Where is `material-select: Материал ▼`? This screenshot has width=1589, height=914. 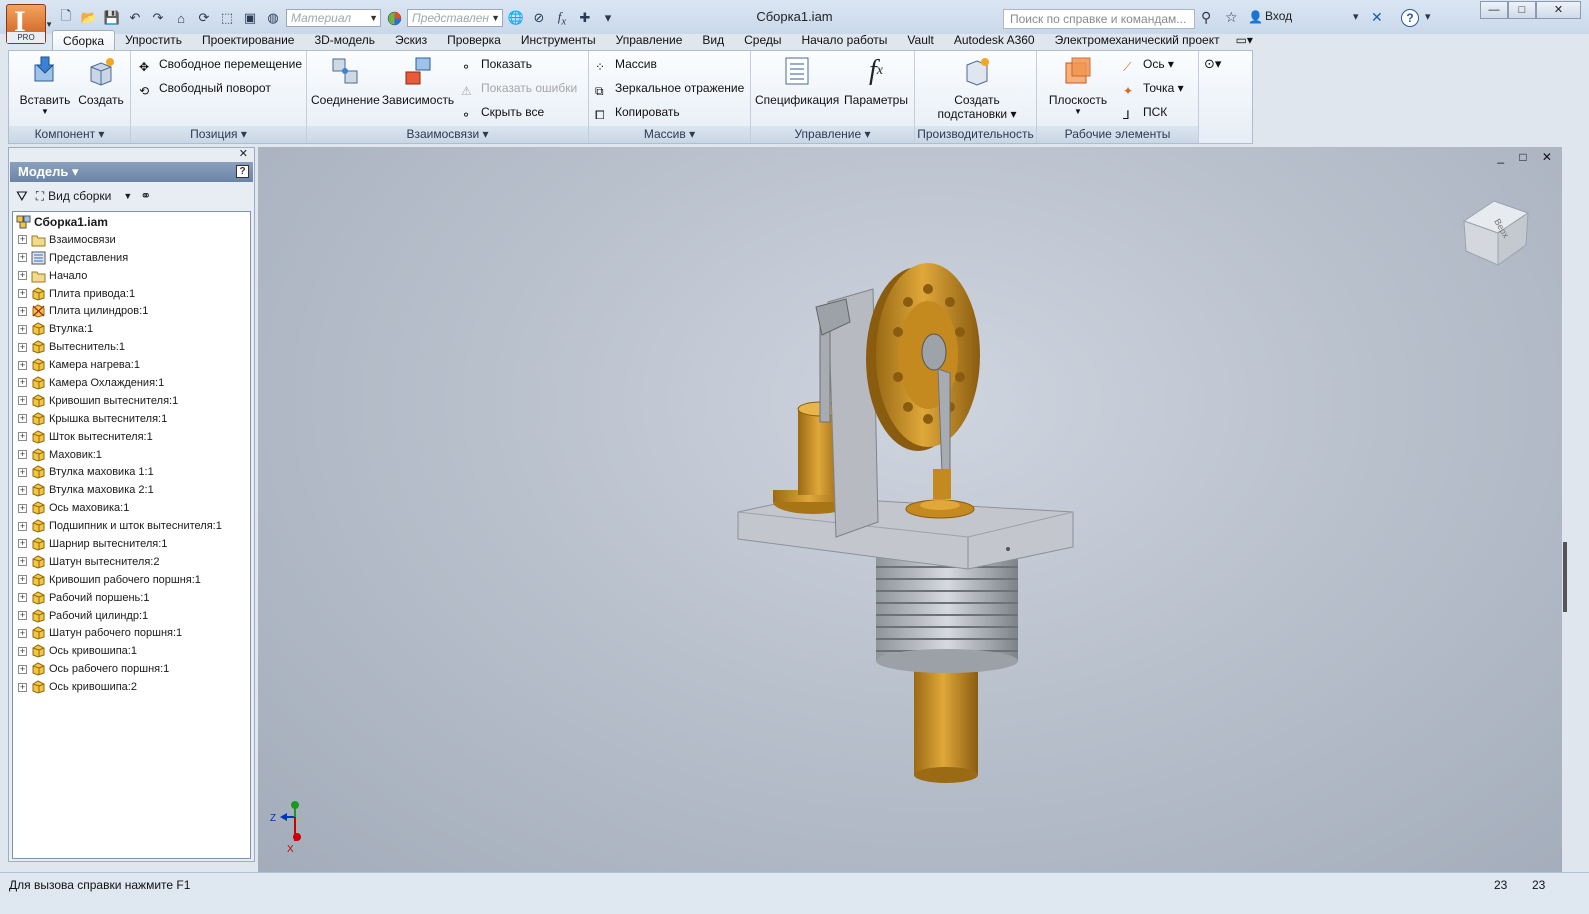
material-select: Материал ▼ is located at coordinates (333, 18).